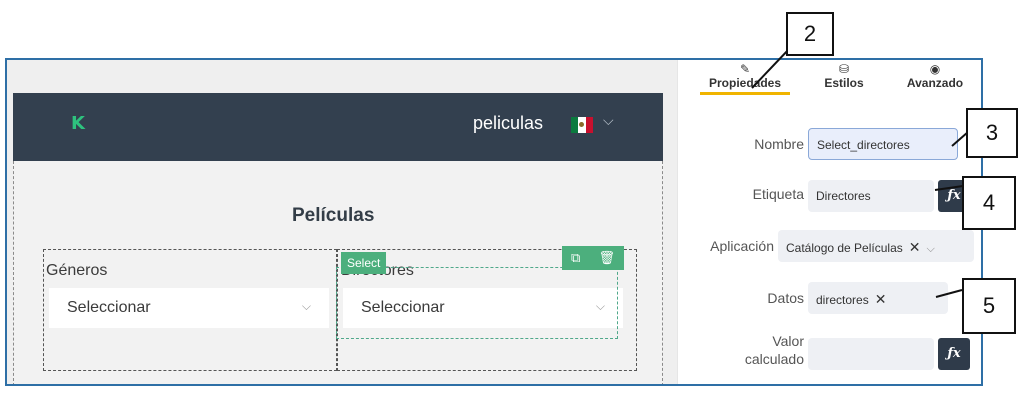  Describe the element at coordinates (989, 203) in the screenshot. I see `callout-4: 4` at that location.